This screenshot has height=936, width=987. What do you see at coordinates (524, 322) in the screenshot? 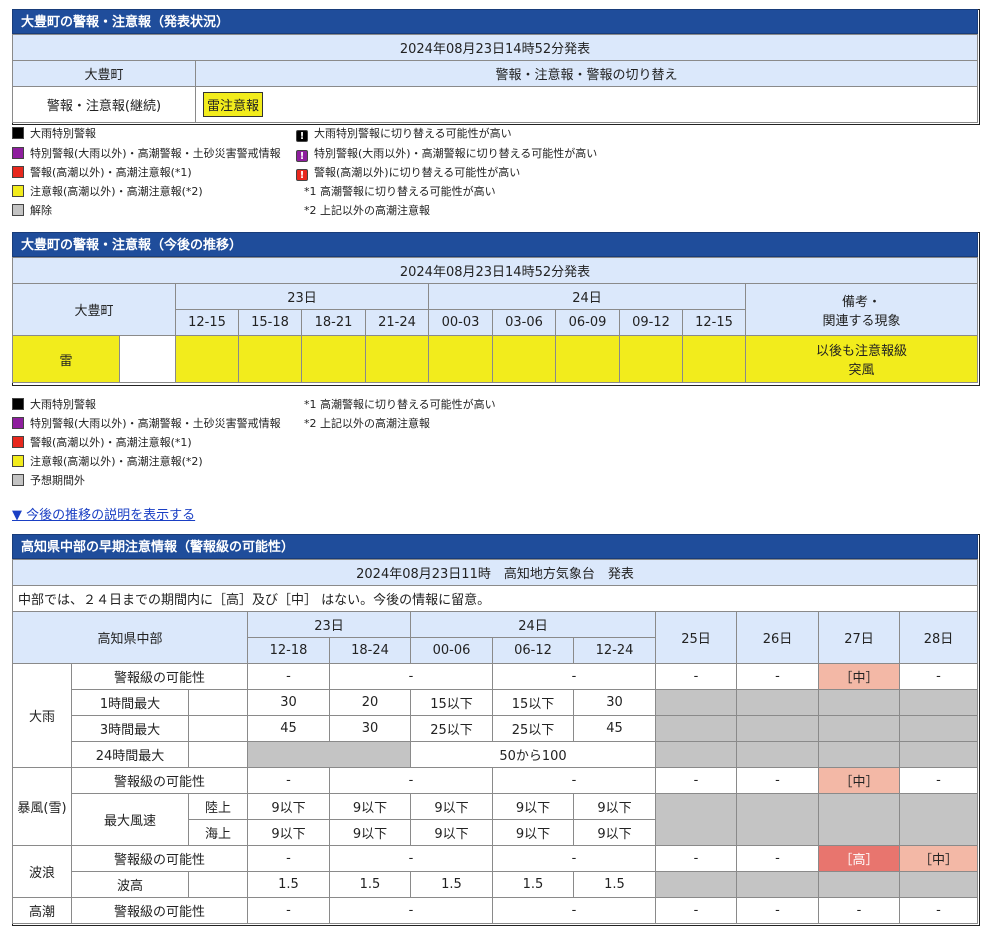
I see `time-header: 03-06` at bounding box center [524, 322].